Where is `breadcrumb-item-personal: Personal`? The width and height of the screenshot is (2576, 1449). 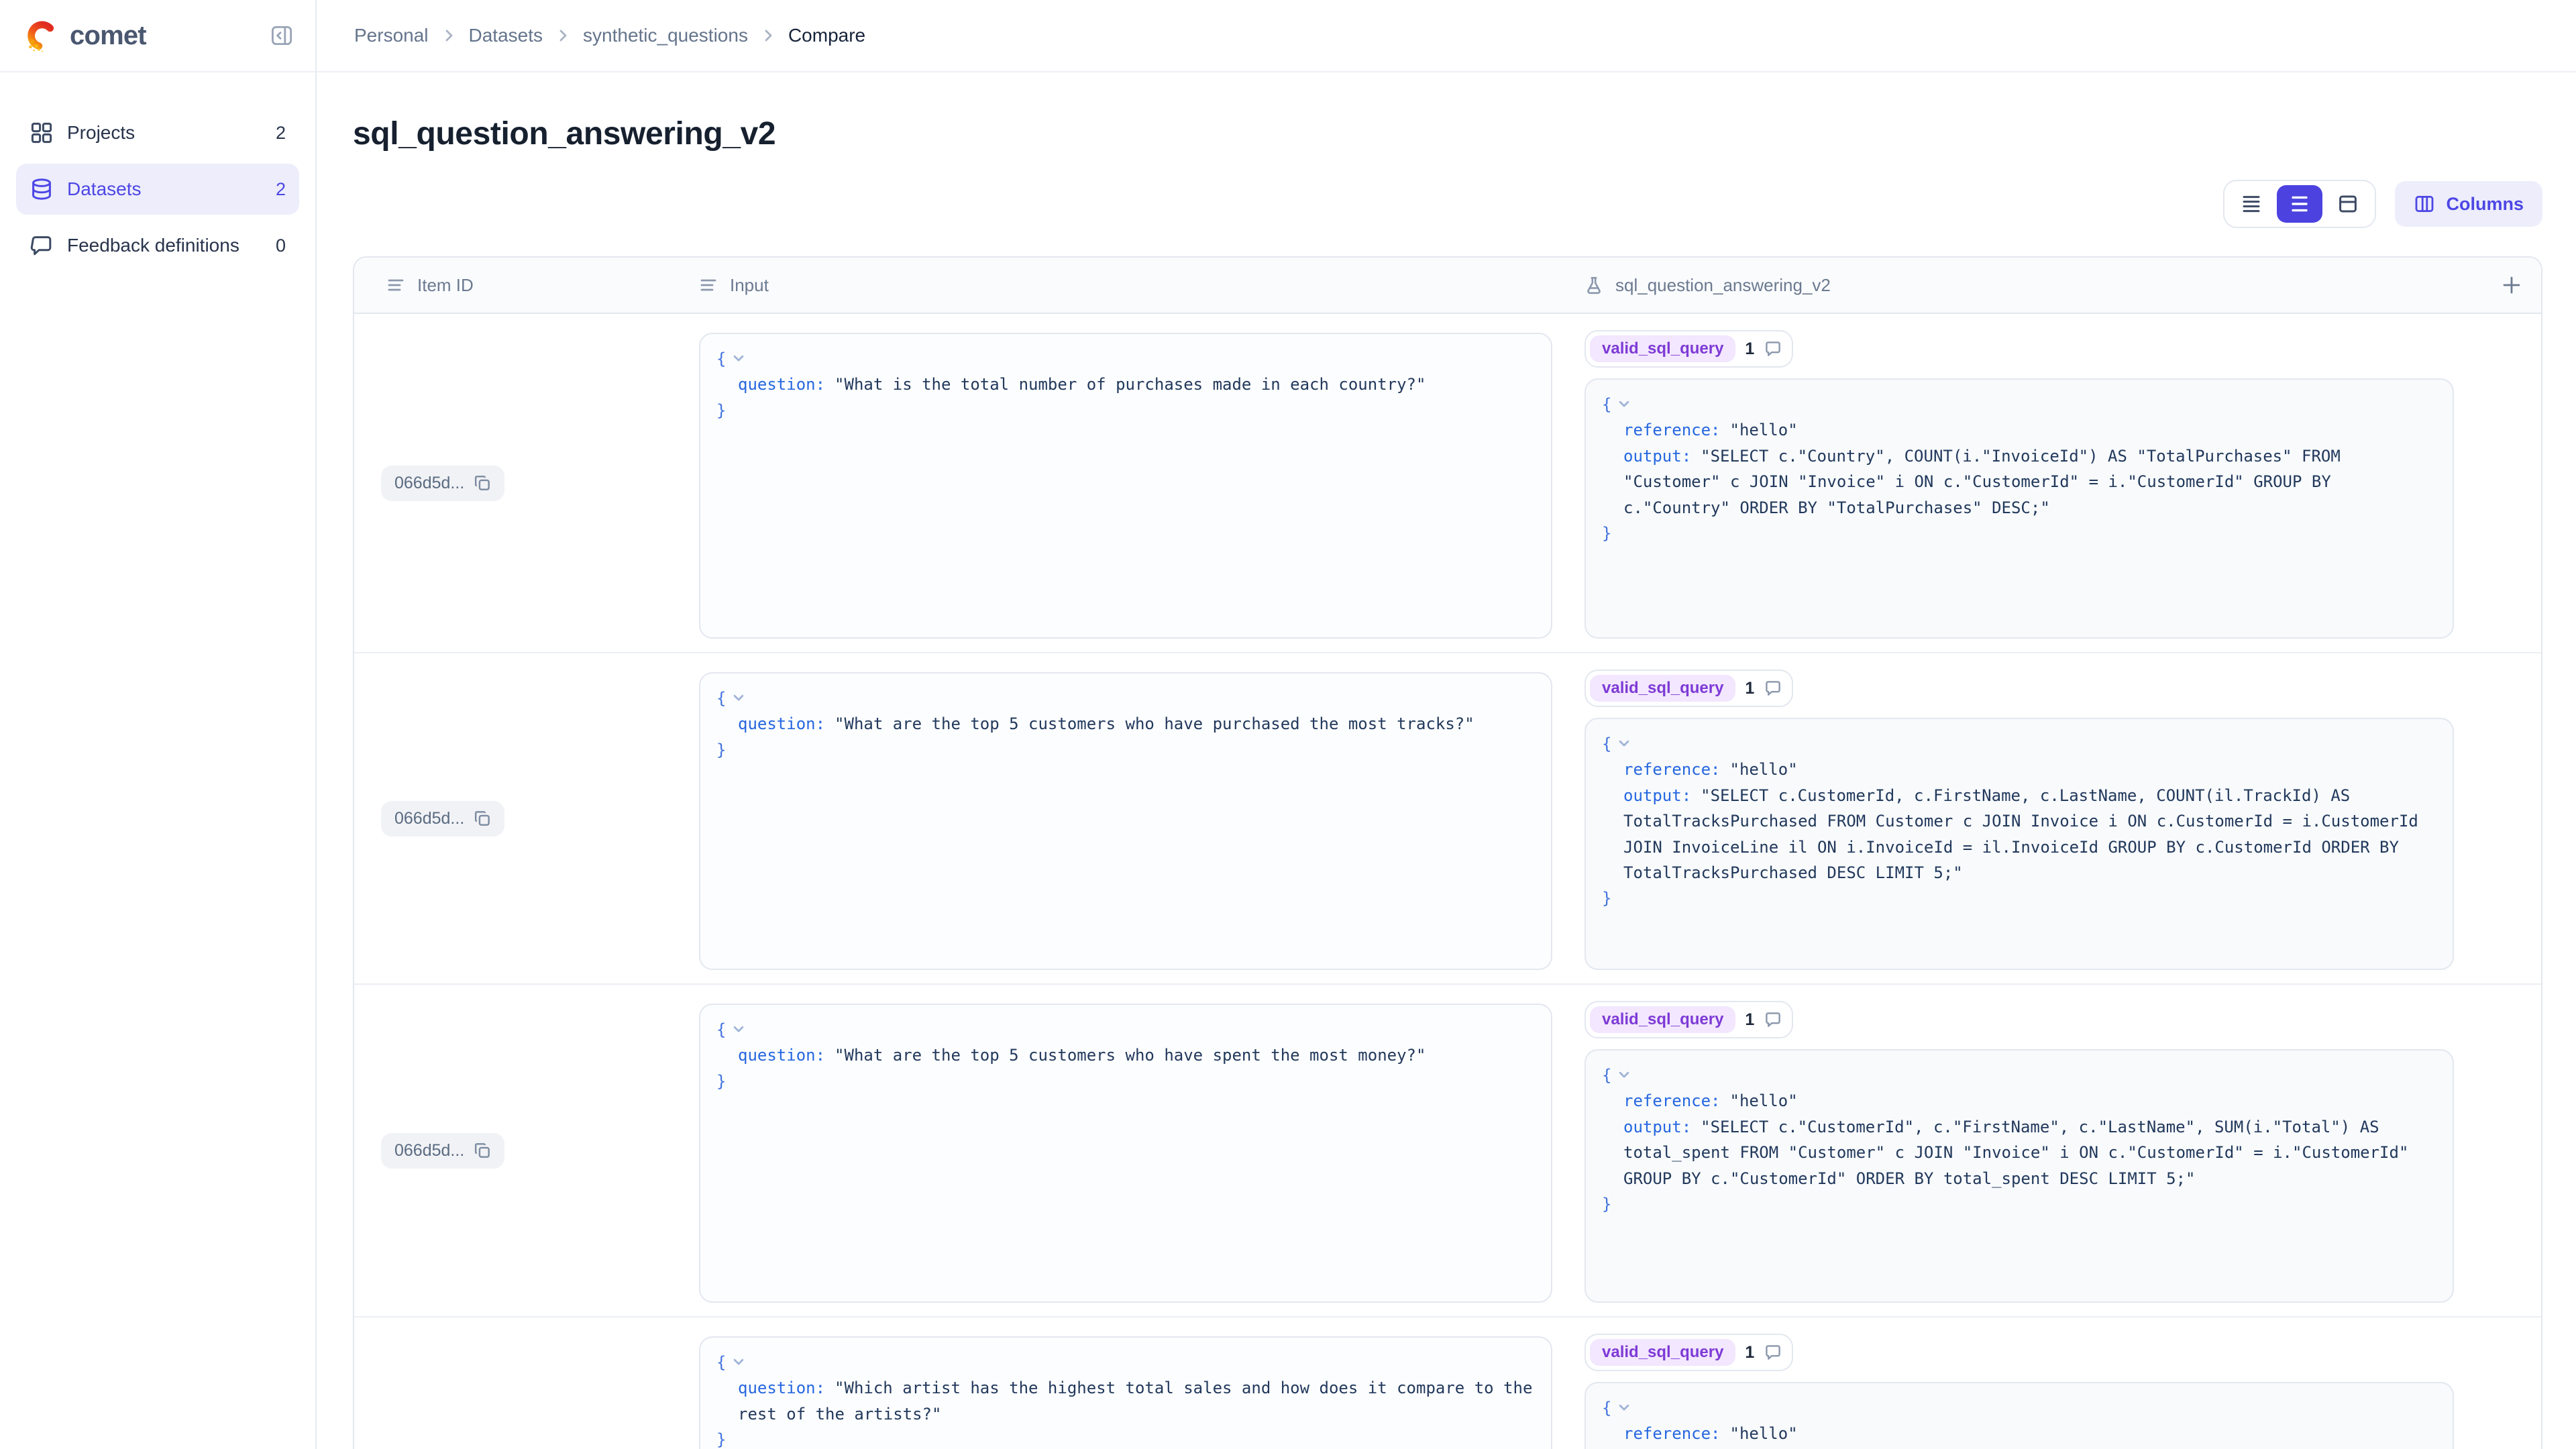
breadcrumb-item-personal: Personal is located at coordinates (391, 35).